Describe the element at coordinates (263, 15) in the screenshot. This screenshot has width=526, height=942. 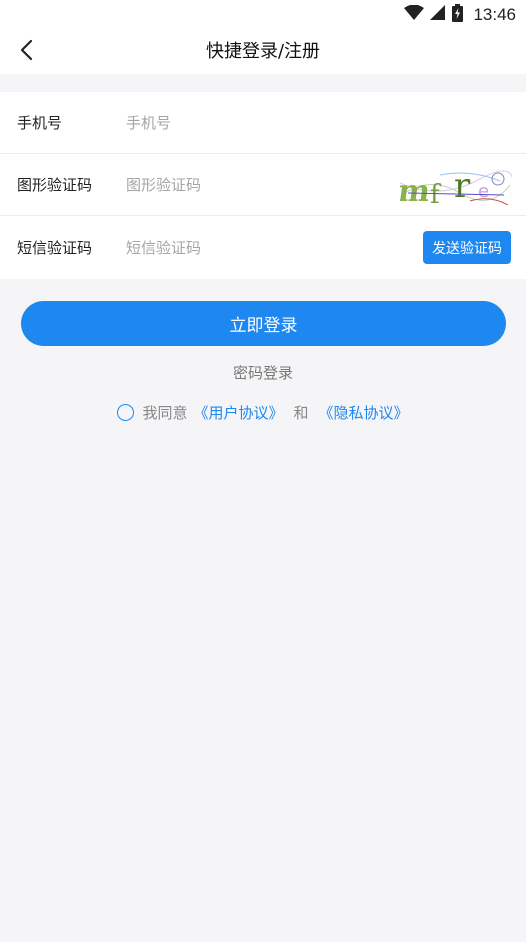
I see `status-bar: 13:46` at that location.